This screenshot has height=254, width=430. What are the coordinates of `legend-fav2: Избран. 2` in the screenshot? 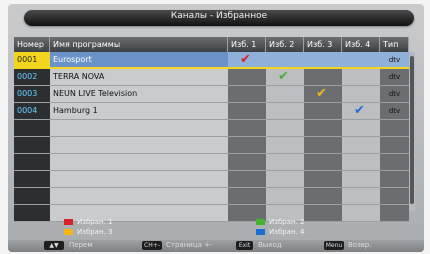 It's located at (280, 222).